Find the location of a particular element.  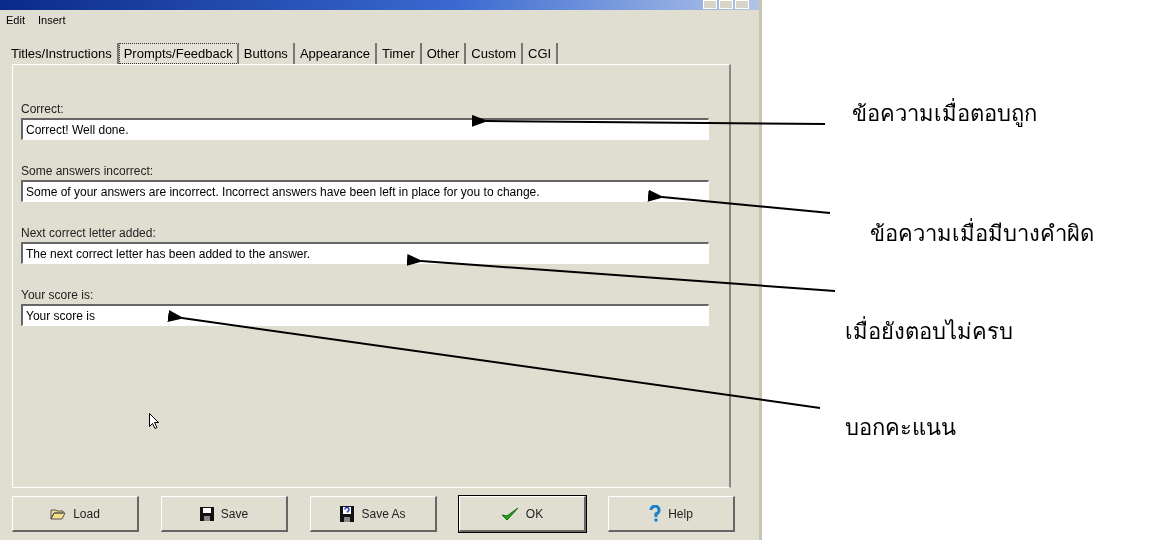

annotation-text: ข้อความเมื่อมีบางคำผิด is located at coordinates (982, 233).